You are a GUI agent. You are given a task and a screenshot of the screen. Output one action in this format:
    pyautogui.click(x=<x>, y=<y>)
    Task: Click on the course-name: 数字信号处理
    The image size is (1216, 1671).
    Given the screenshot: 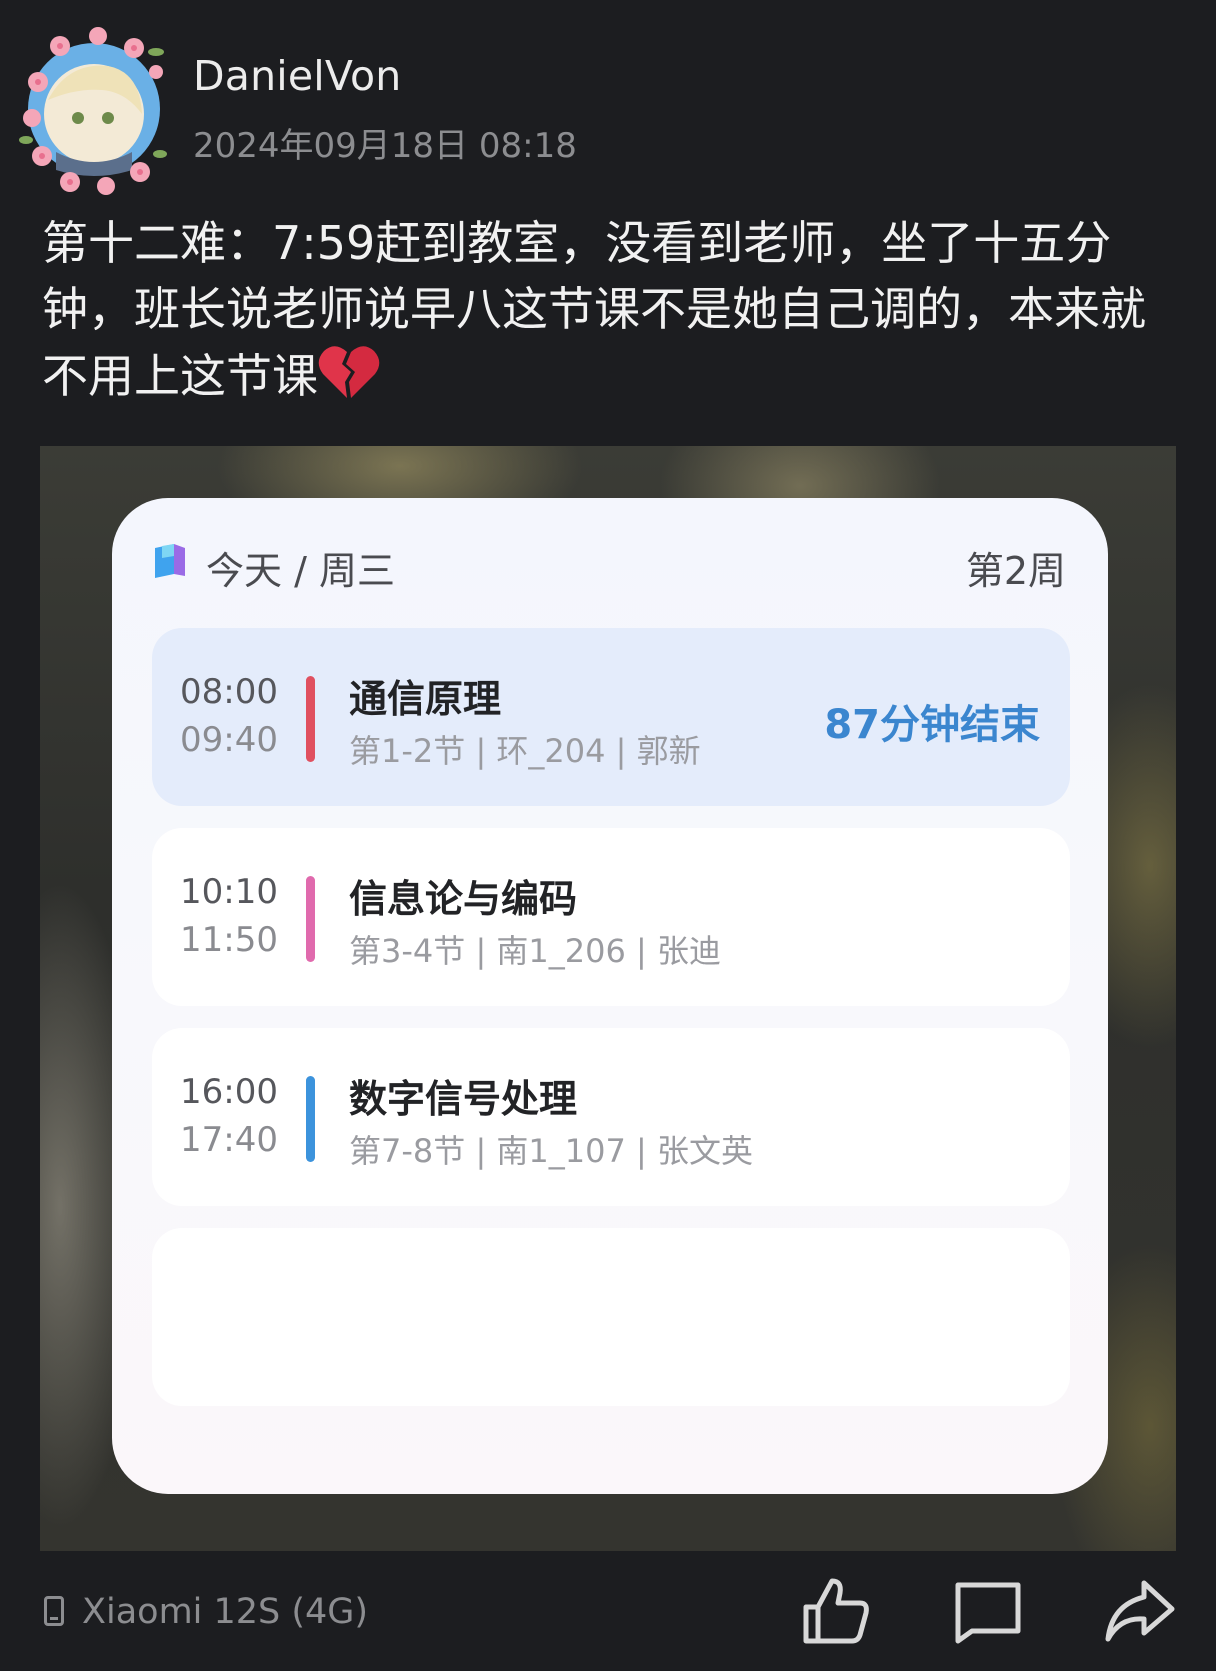 What is the action you would take?
    pyautogui.click(x=463, y=1099)
    